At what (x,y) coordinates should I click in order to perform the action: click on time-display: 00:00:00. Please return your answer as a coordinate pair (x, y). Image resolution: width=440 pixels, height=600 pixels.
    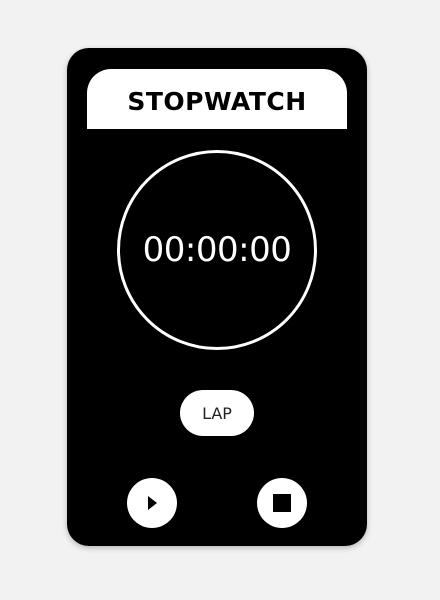
    Looking at the image, I should click on (217, 250).